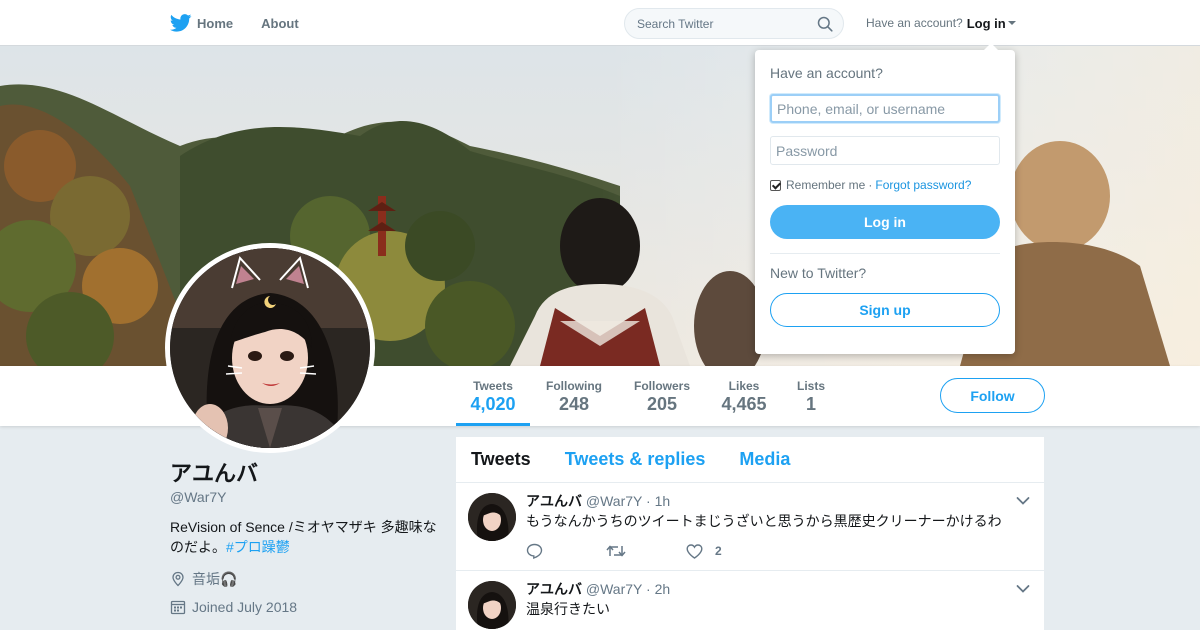  Describe the element at coordinates (616, 551) in the screenshot. I see `retweet-icon` at that location.